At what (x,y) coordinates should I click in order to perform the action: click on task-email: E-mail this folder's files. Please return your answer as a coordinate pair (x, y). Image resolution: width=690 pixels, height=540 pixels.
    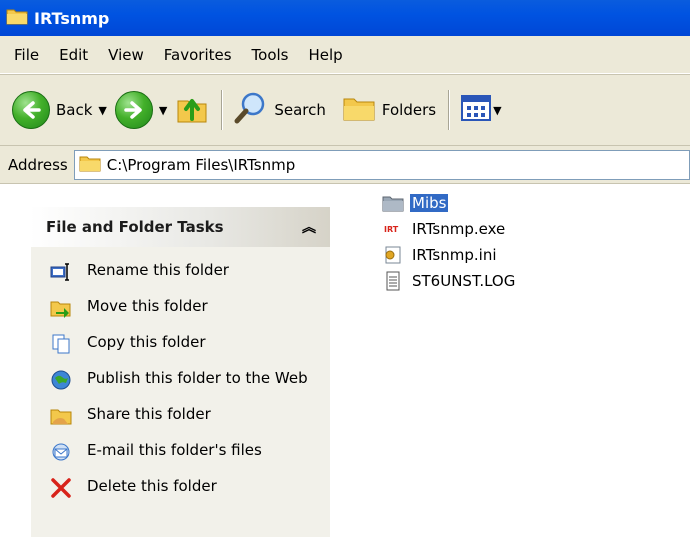
    Looking at the image, I should click on (189, 452).